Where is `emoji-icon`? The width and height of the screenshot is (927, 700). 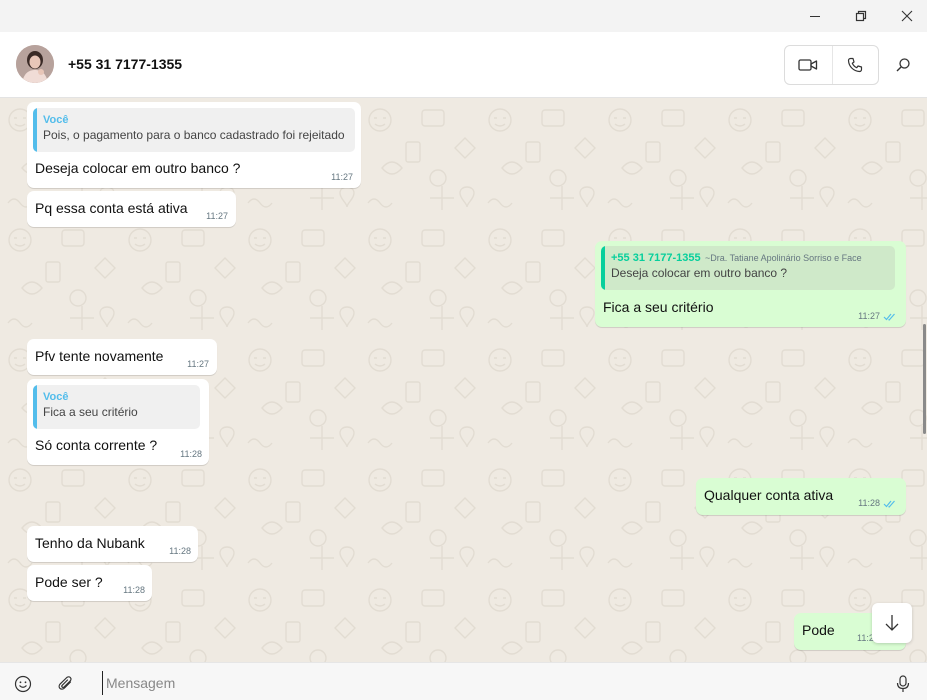
emoji-icon is located at coordinates (23, 684).